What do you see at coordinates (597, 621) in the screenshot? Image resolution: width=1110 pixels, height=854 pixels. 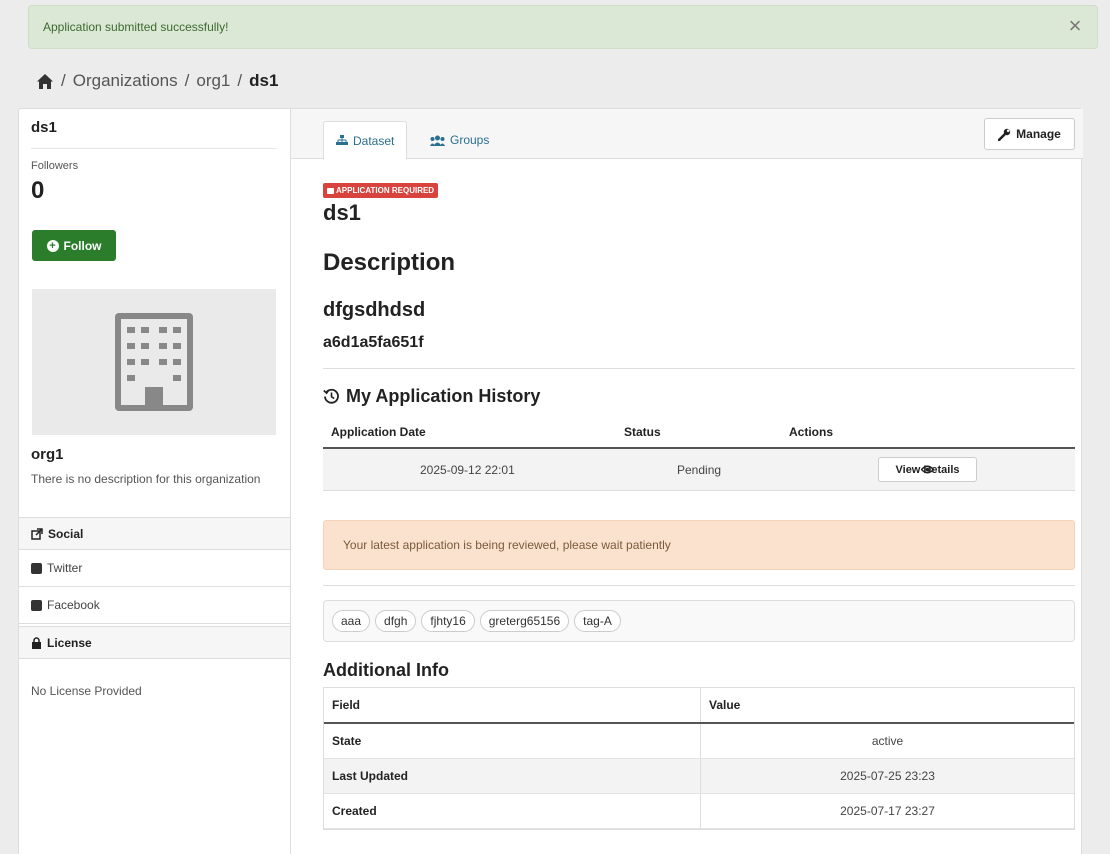 I see `tag: tag-A` at bounding box center [597, 621].